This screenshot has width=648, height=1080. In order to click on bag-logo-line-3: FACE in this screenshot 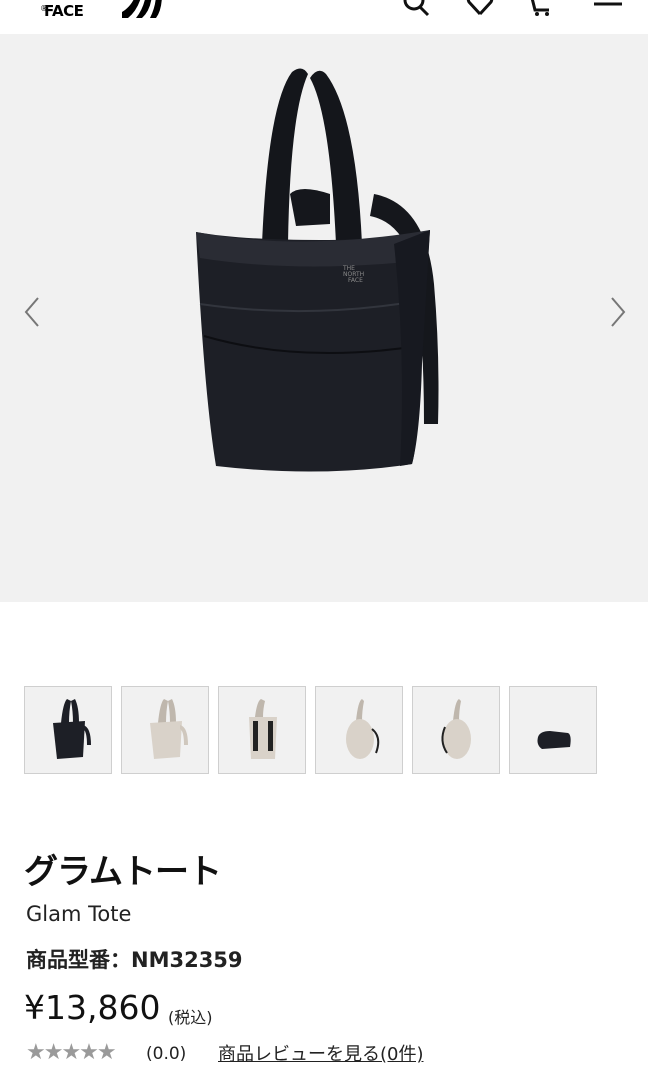, I will do `click(355, 280)`.